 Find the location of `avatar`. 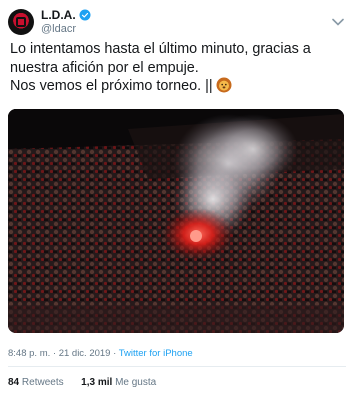

avatar is located at coordinates (21, 22).